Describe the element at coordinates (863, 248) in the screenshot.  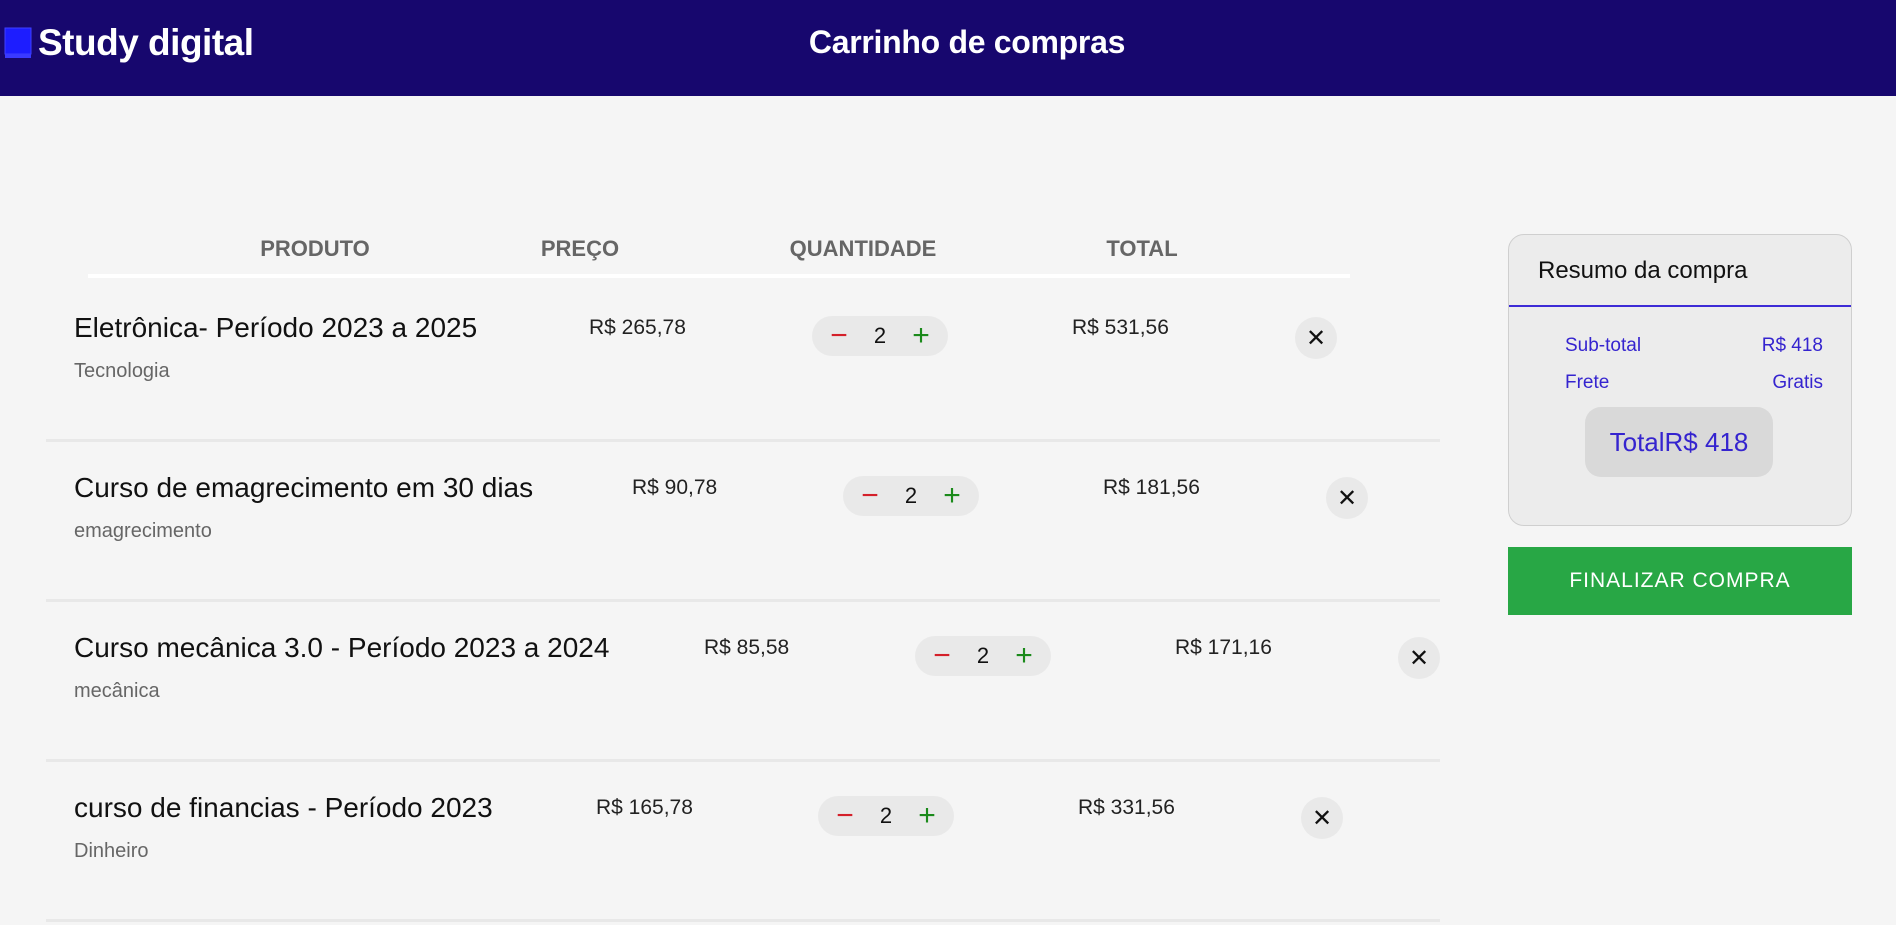
I see `column-header-quantity: QUANTIDADE` at that location.